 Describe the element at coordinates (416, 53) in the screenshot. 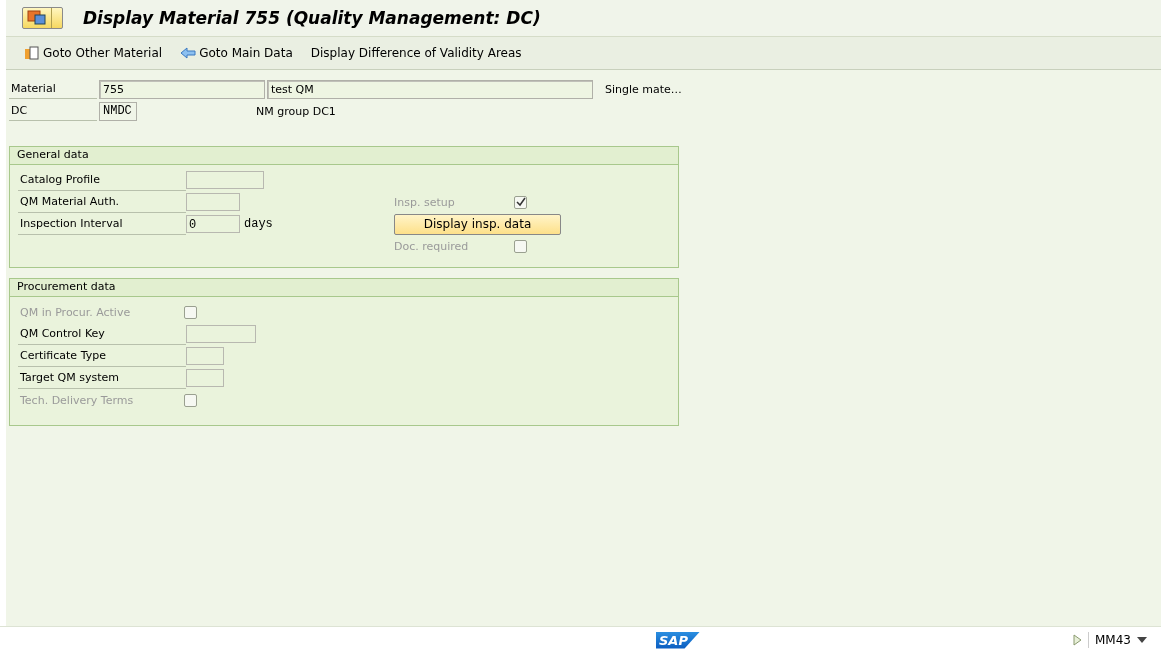

I see `toolbar-button: Display Difference of Validity Areas` at that location.